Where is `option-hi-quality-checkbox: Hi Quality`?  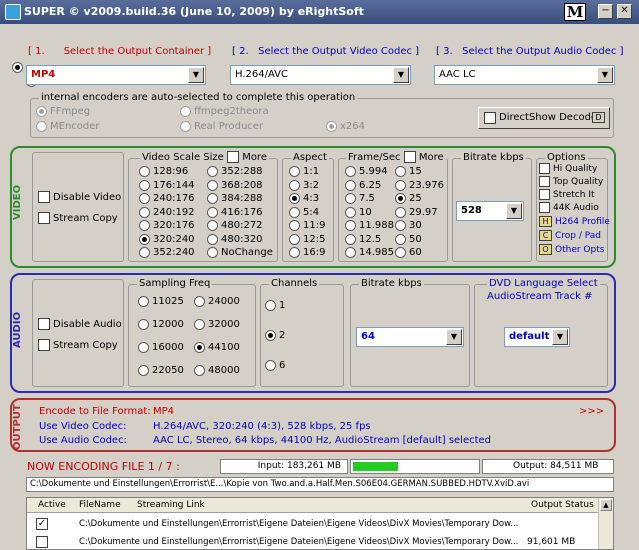
option-hi-quality-checkbox: Hi Quality is located at coordinates (568, 168).